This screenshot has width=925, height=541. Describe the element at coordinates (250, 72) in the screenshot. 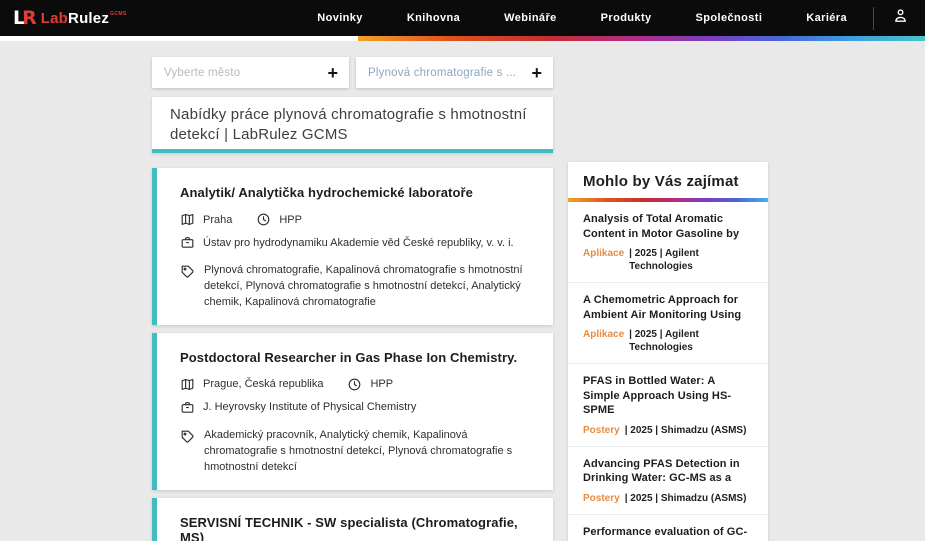

I see `city-select: Vyberte město +` at that location.